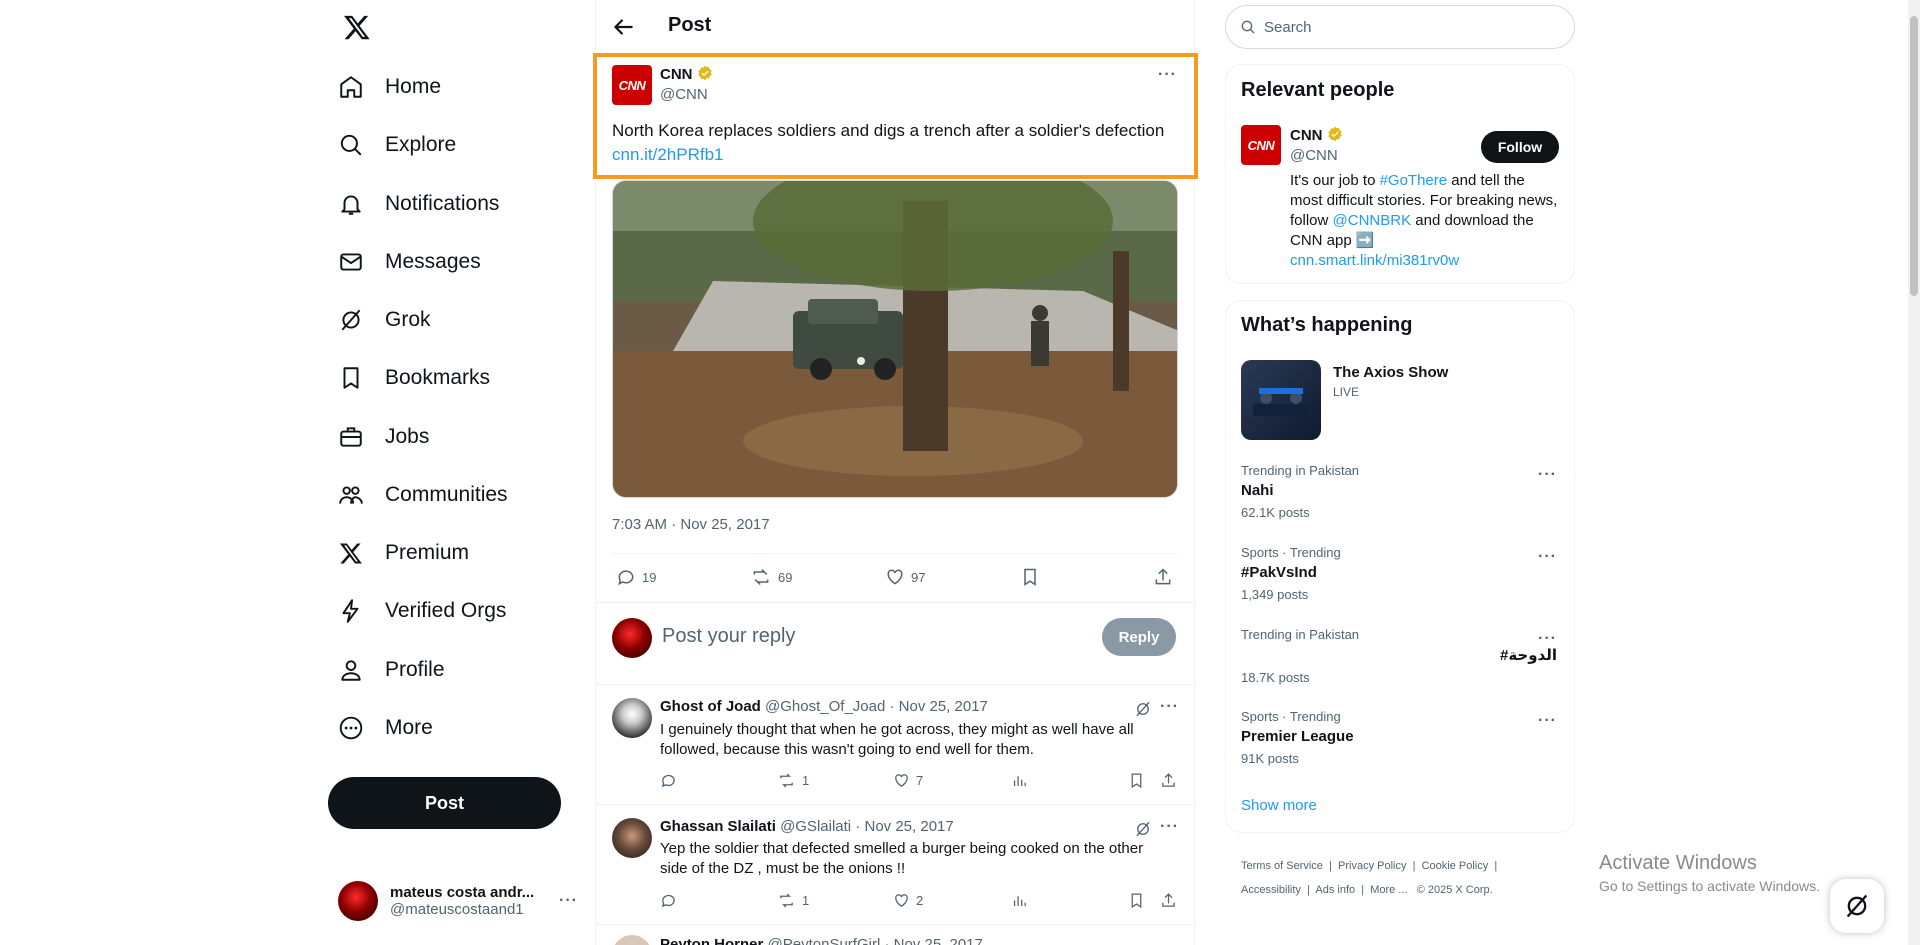  Describe the element at coordinates (761, 577) in the screenshot. I see `repost-icon` at that location.